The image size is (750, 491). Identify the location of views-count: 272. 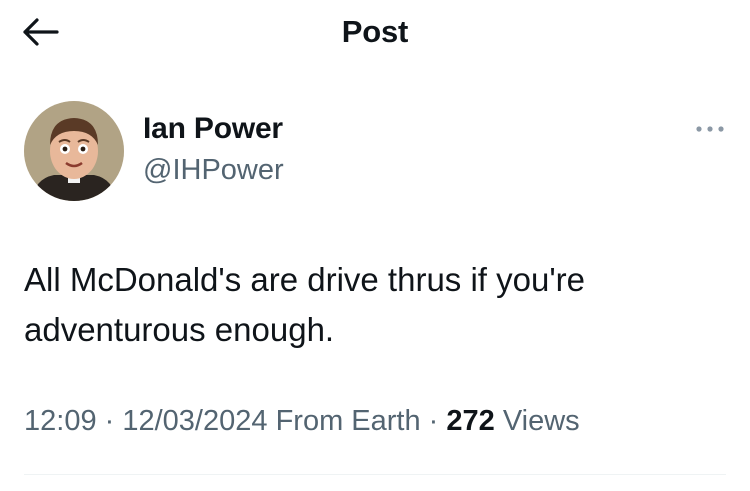
(470, 421).